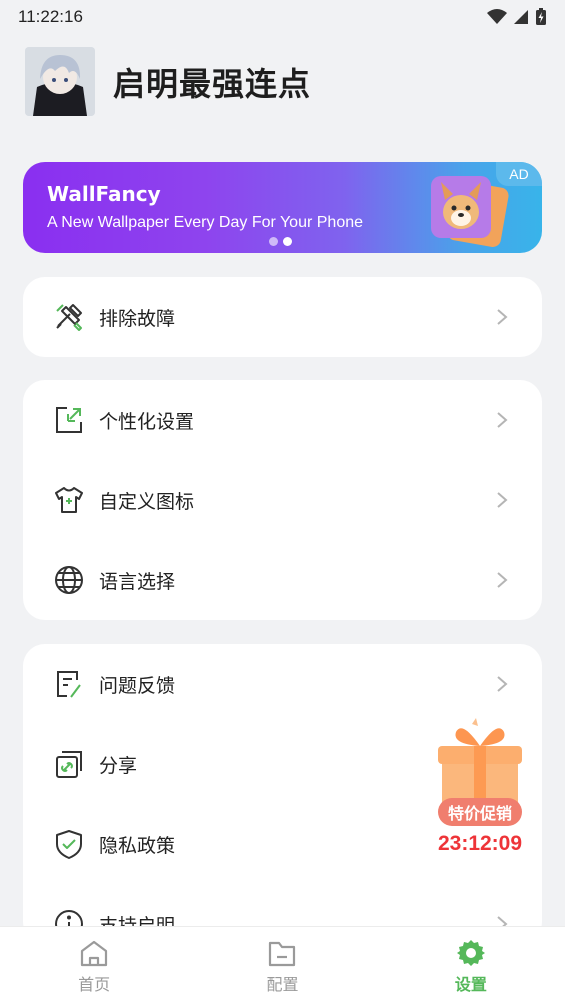  What do you see at coordinates (69, 317) in the screenshot?
I see `wrench-icon` at bounding box center [69, 317].